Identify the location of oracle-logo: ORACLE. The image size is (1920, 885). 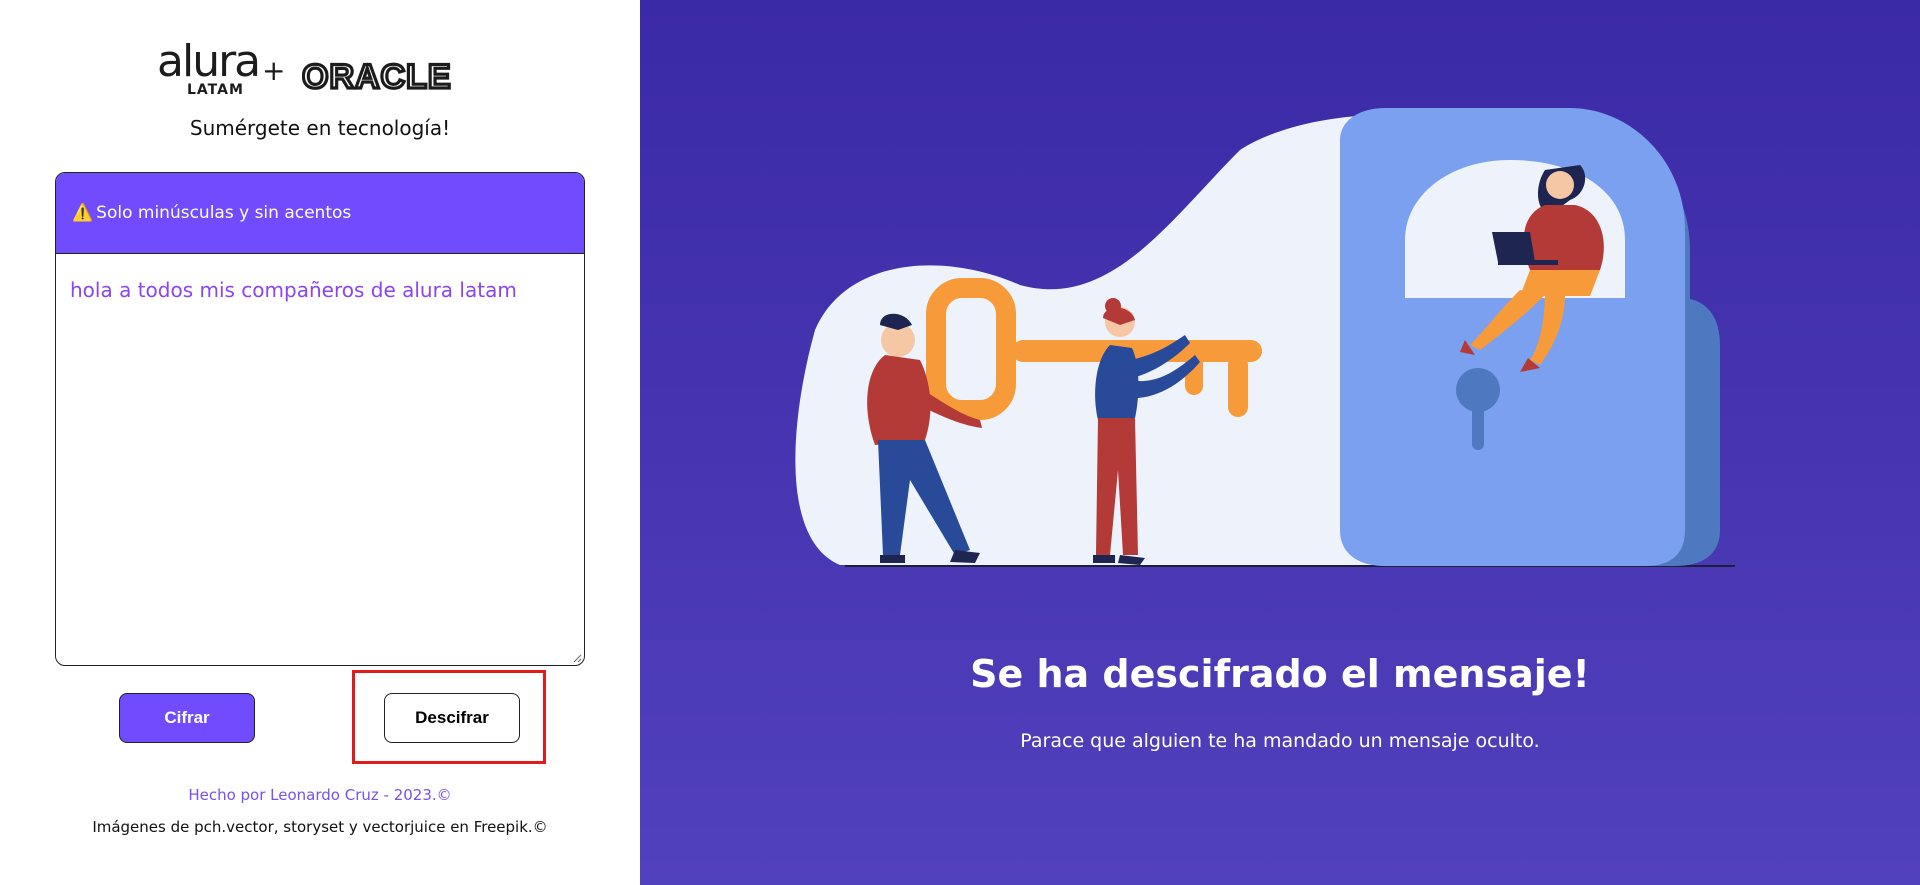
(377, 76).